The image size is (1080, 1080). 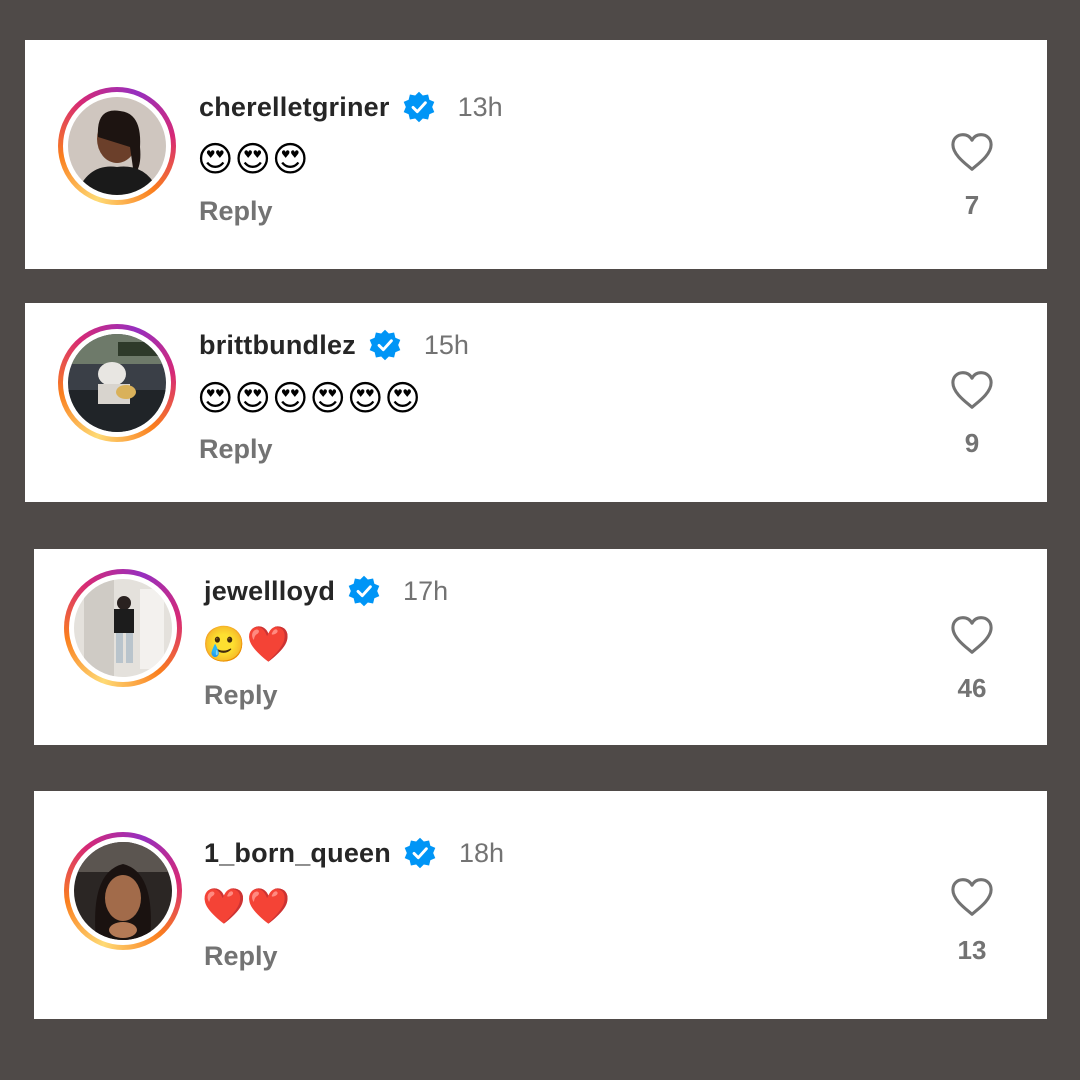 I want to click on like-count: 9, so click(x=972, y=443).